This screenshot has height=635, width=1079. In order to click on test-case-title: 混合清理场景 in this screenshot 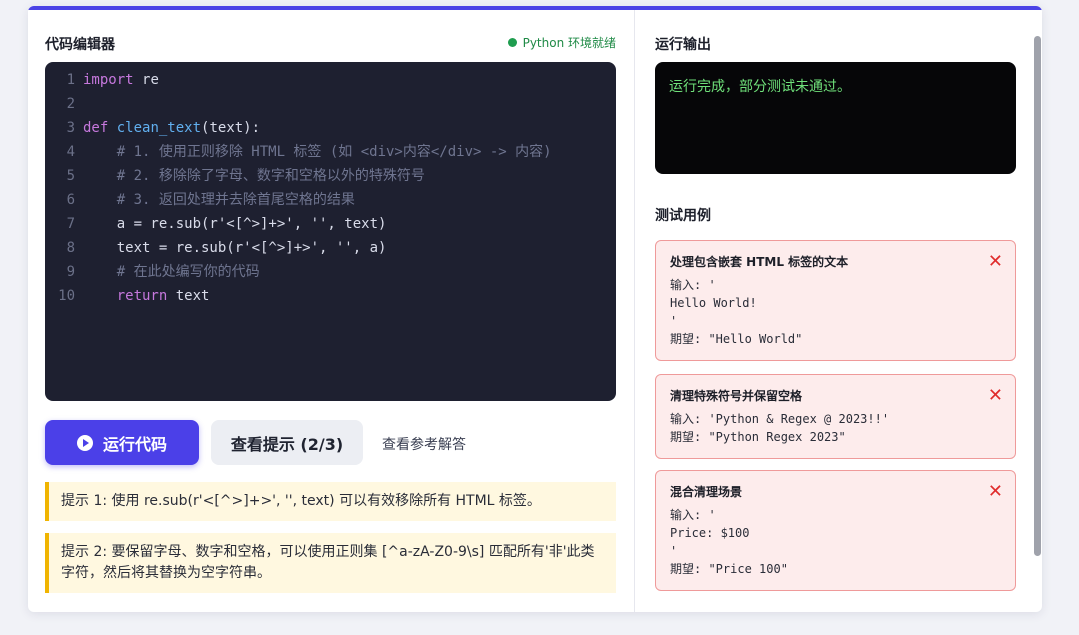, I will do `click(706, 492)`.